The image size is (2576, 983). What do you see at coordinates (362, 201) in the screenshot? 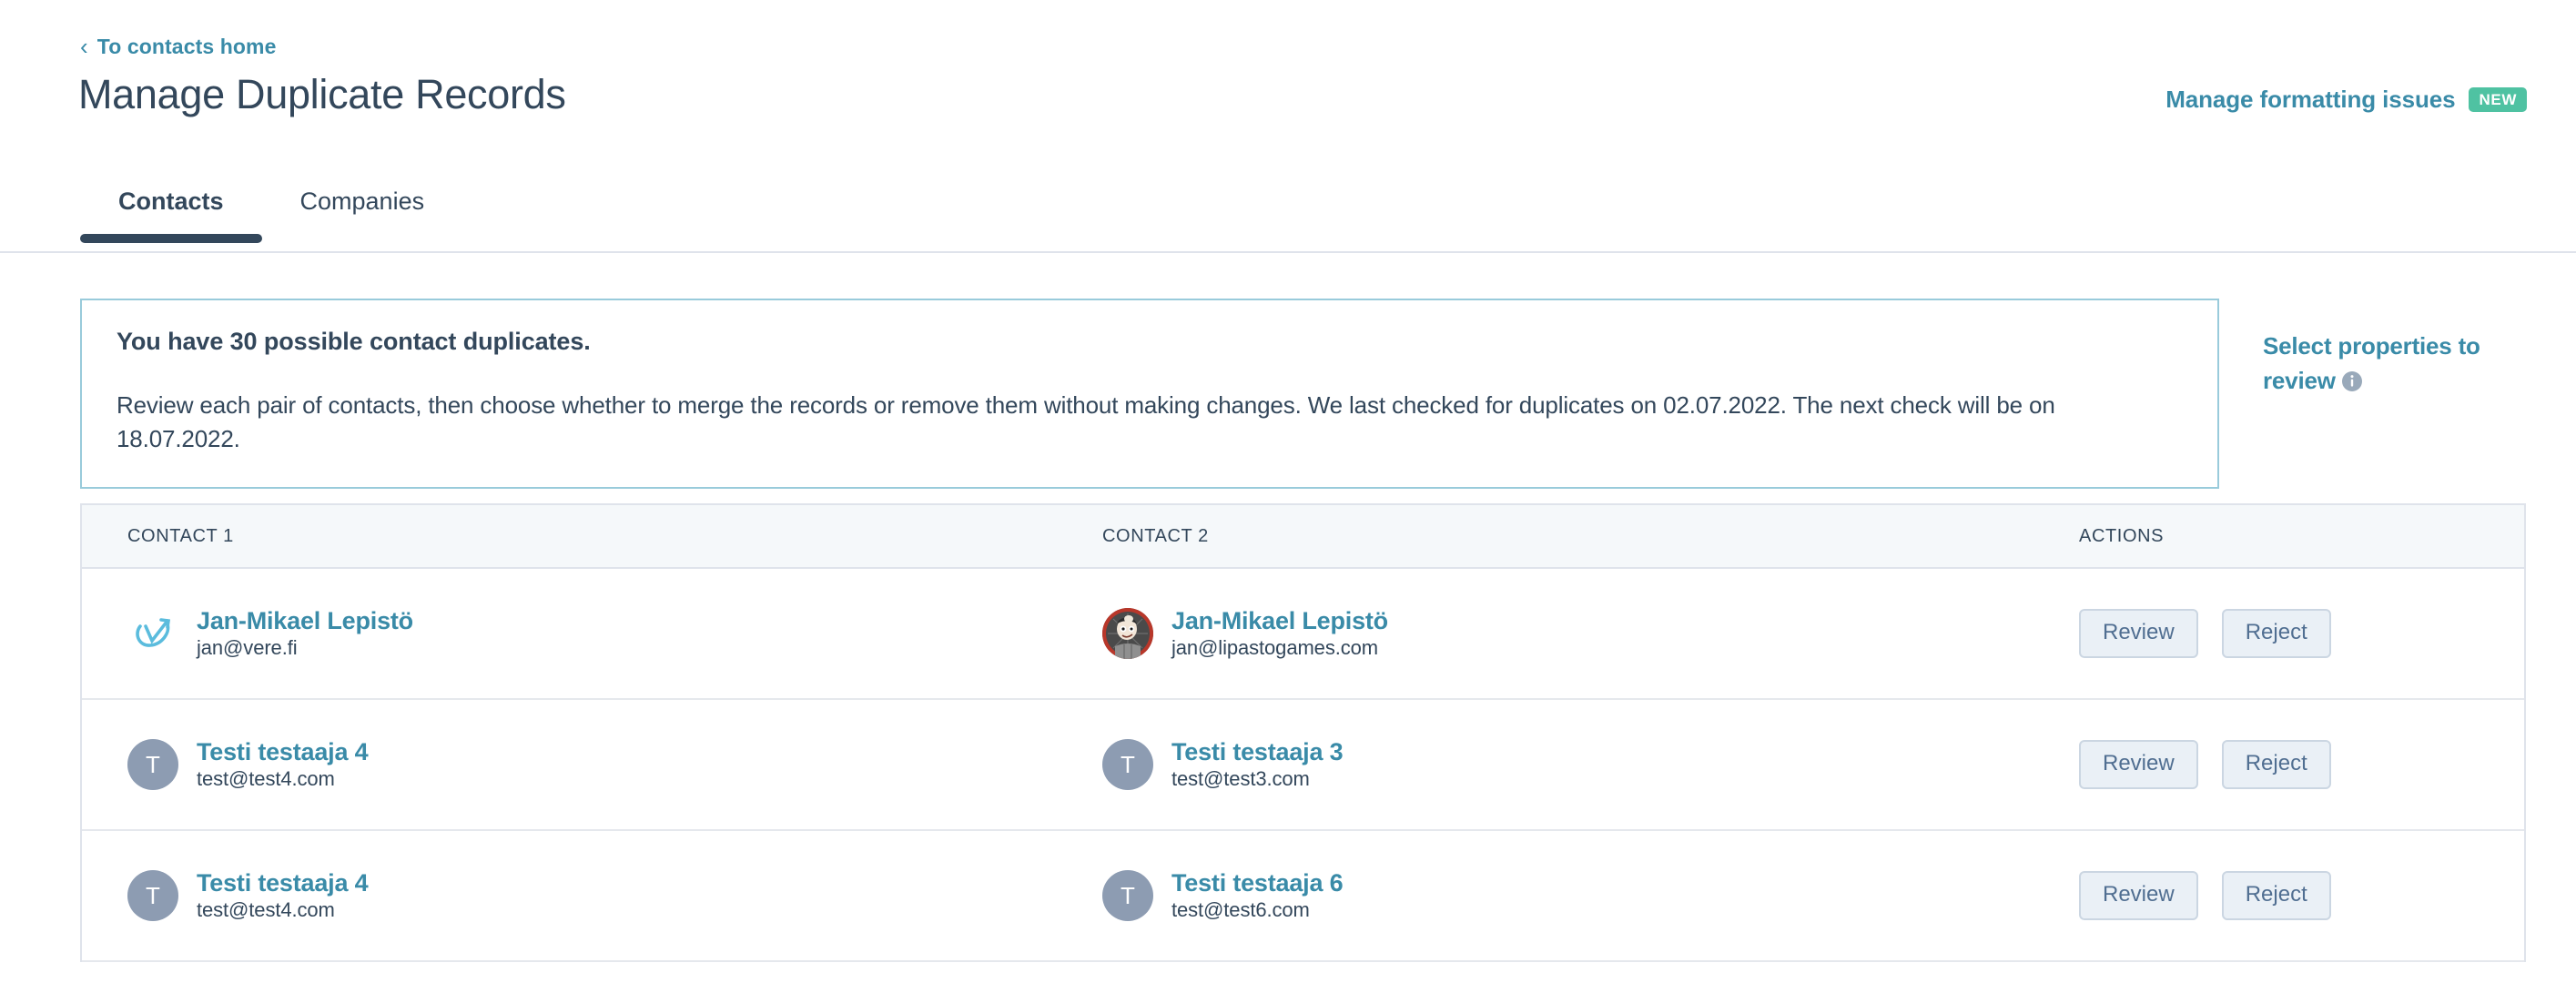
I see `tab-companies-label: Companies` at bounding box center [362, 201].